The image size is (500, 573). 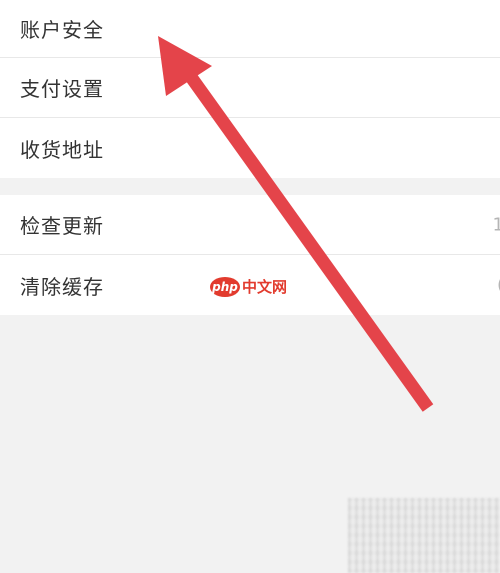 I want to click on menu-item-check-update: 检查更新 1, so click(x=250, y=225).